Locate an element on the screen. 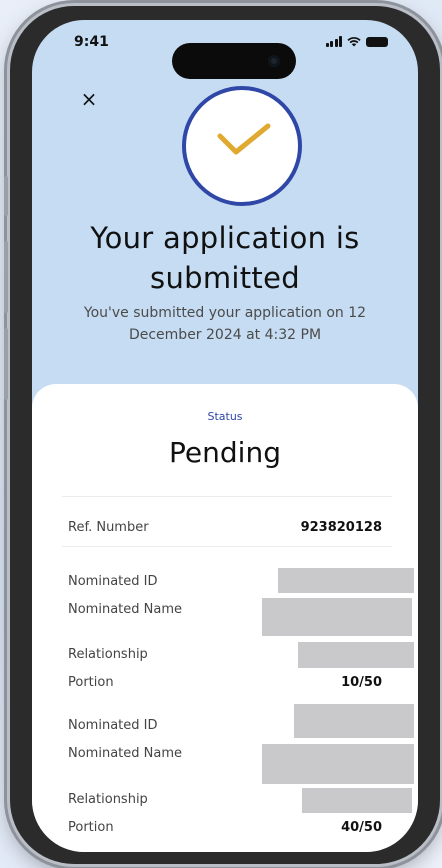 Image resolution: width=442 pixels, height=868 pixels. nominee-2-portion-label: Portion is located at coordinates (91, 827).